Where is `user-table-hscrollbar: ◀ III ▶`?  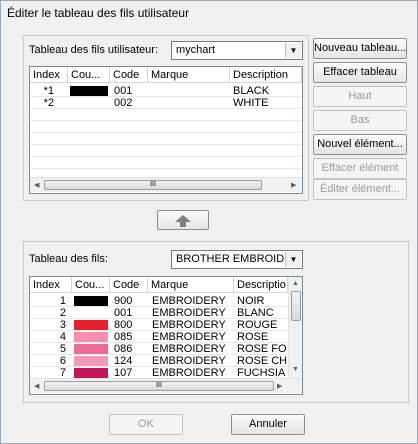
user-table-hscrollbar: ◀ III ▶ is located at coordinates (166, 184).